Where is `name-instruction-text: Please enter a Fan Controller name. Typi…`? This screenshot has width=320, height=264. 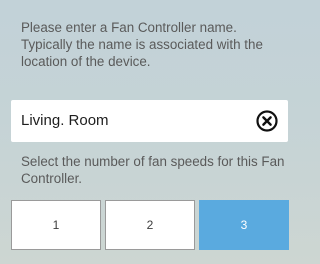
name-instruction-text: Please enter a Fan Controller name. Typi… is located at coordinates (142, 44).